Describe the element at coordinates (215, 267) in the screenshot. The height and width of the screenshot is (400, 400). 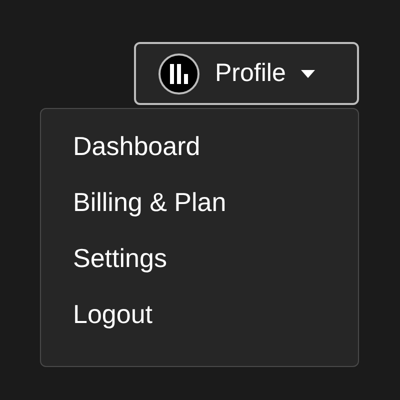
I see `menu-item: Settings` at that location.